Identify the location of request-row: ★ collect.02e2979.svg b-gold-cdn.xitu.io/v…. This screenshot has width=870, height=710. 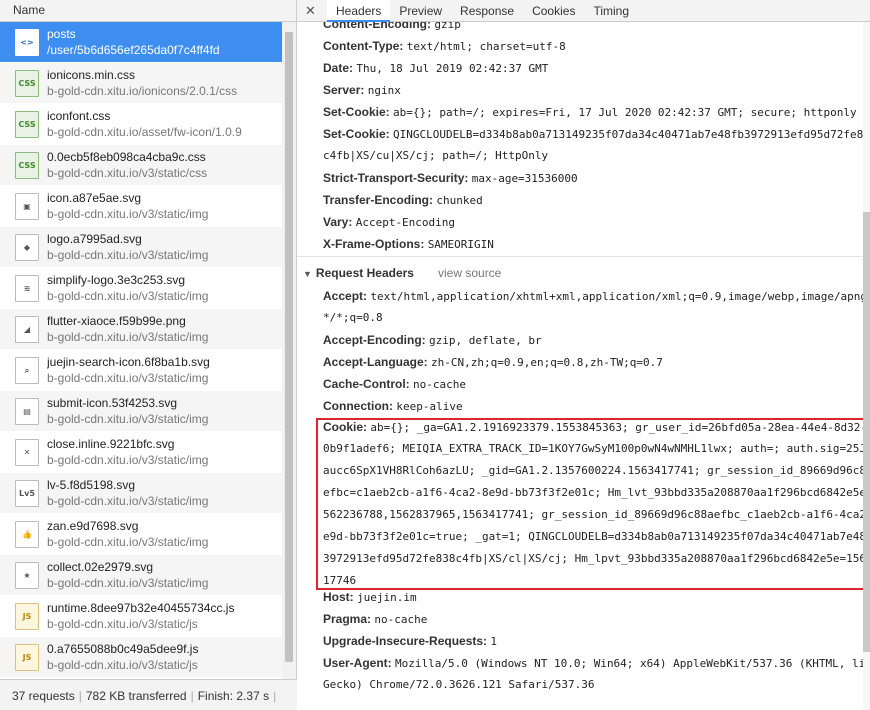
(141, 575).